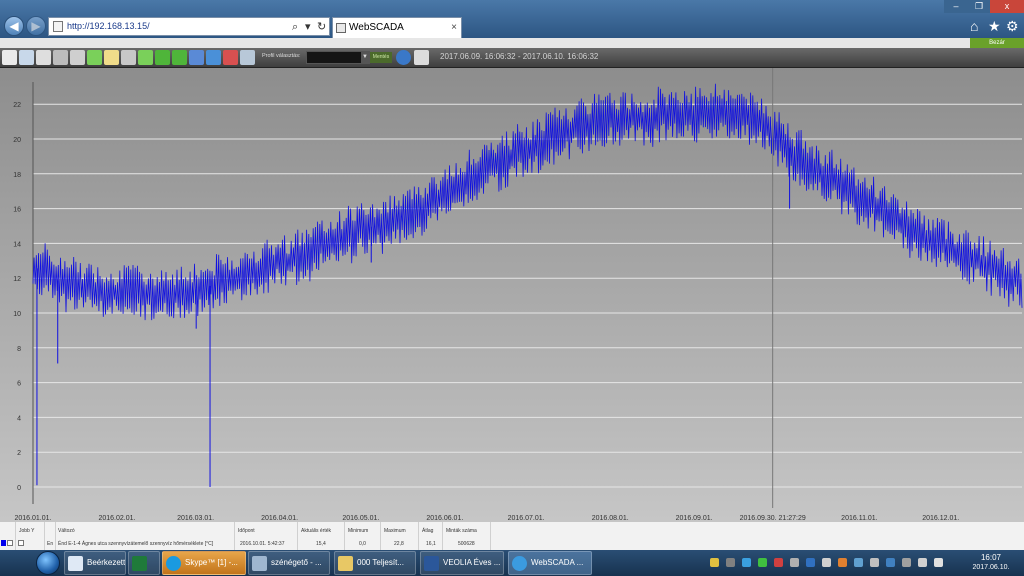 The height and width of the screenshot is (576, 1024). I want to click on gear-icon: ⚙, so click(1012, 26).